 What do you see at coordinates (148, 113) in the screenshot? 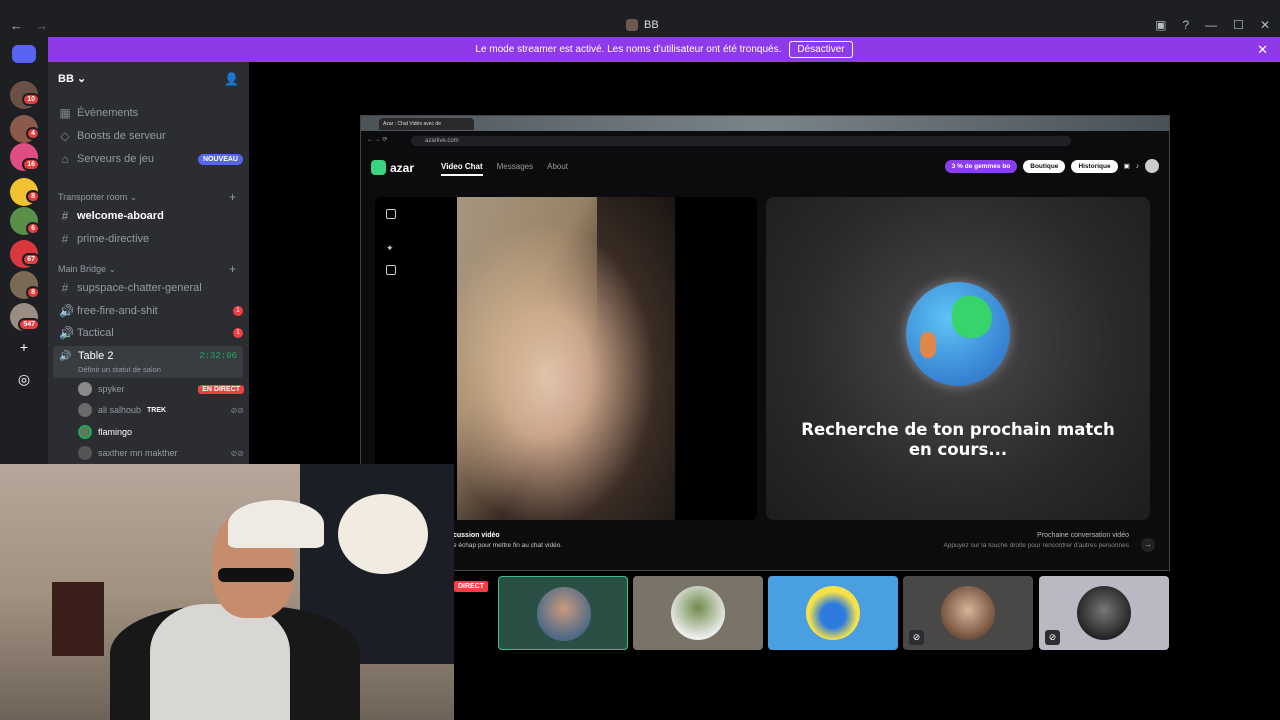
I see `sidebar-item-events: ▦ Événements` at bounding box center [148, 113].